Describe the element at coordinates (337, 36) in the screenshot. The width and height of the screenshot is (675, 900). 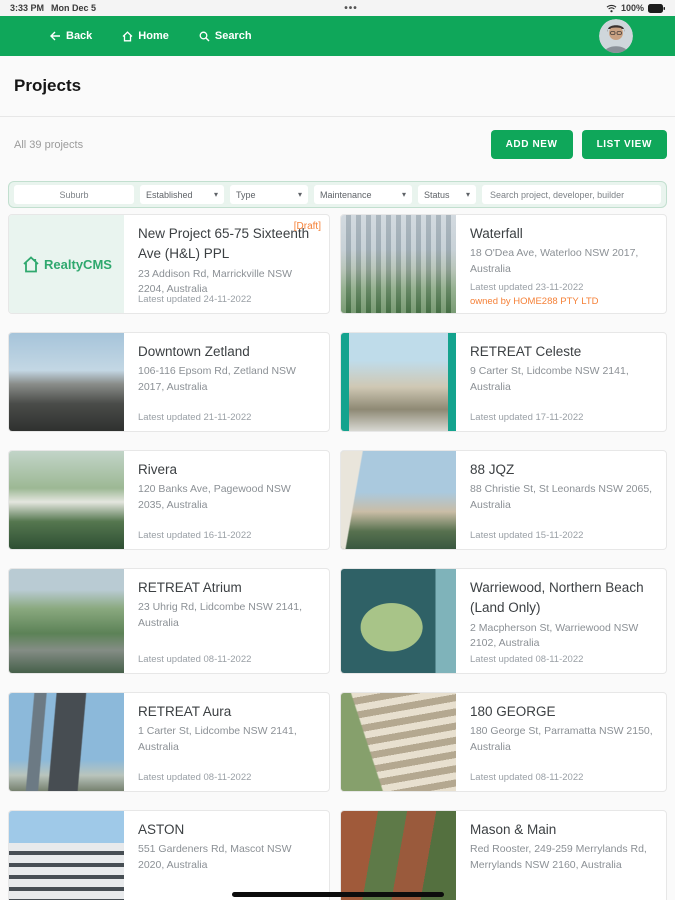
I see `top-nav-bar: Back Home Search` at that location.